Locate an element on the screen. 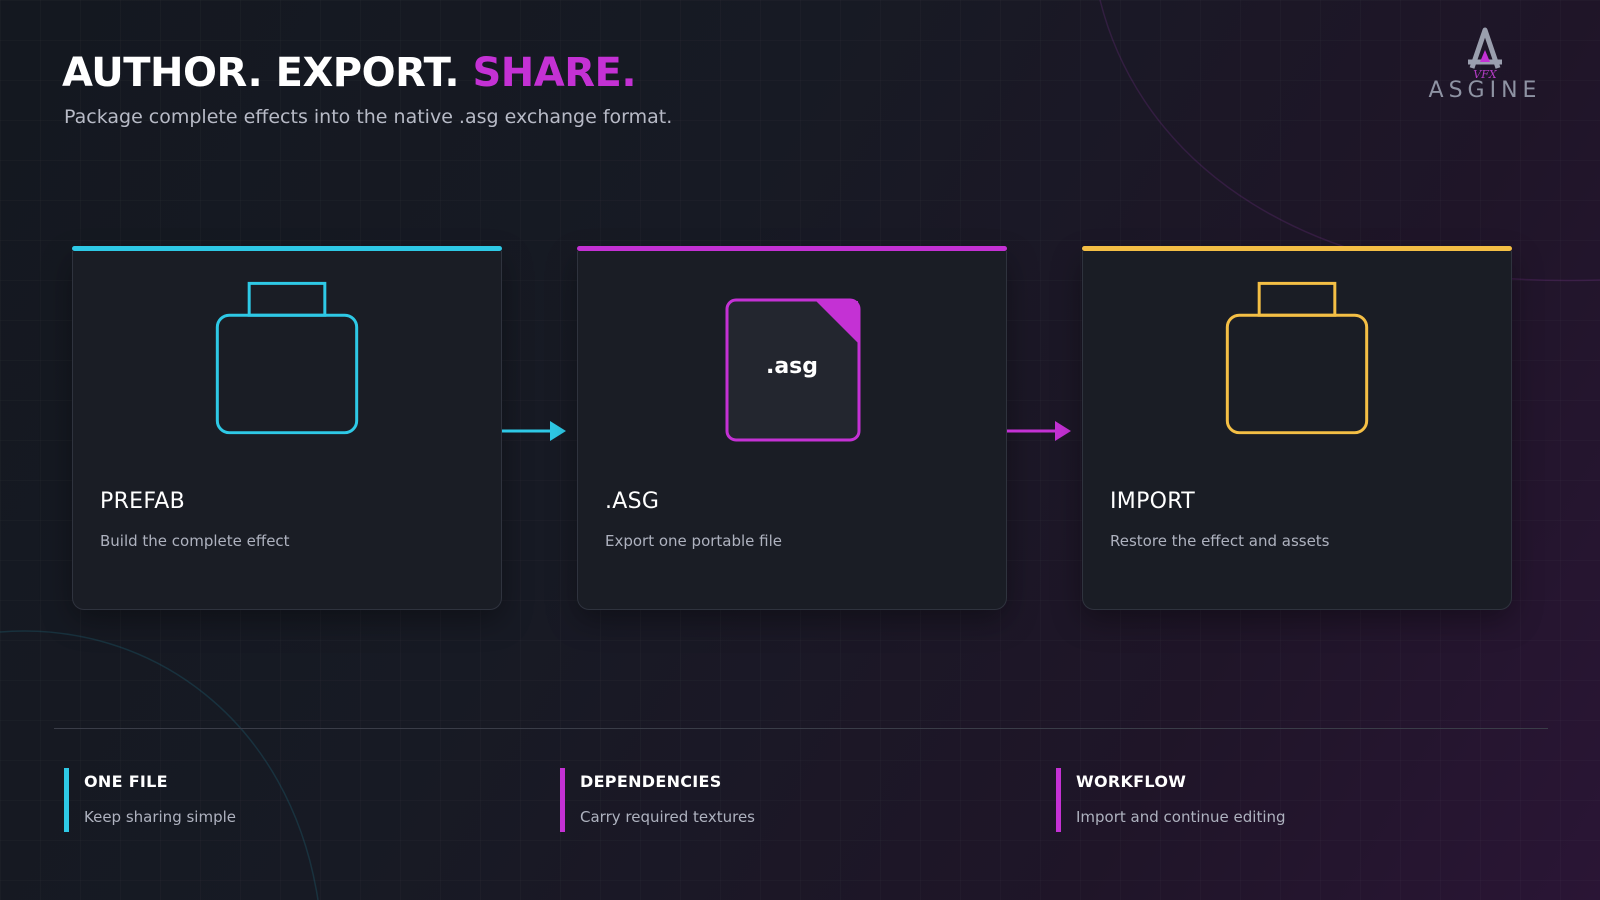 The image size is (1600, 900). feature-title: ONE FILE is located at coordinates (126, 781).